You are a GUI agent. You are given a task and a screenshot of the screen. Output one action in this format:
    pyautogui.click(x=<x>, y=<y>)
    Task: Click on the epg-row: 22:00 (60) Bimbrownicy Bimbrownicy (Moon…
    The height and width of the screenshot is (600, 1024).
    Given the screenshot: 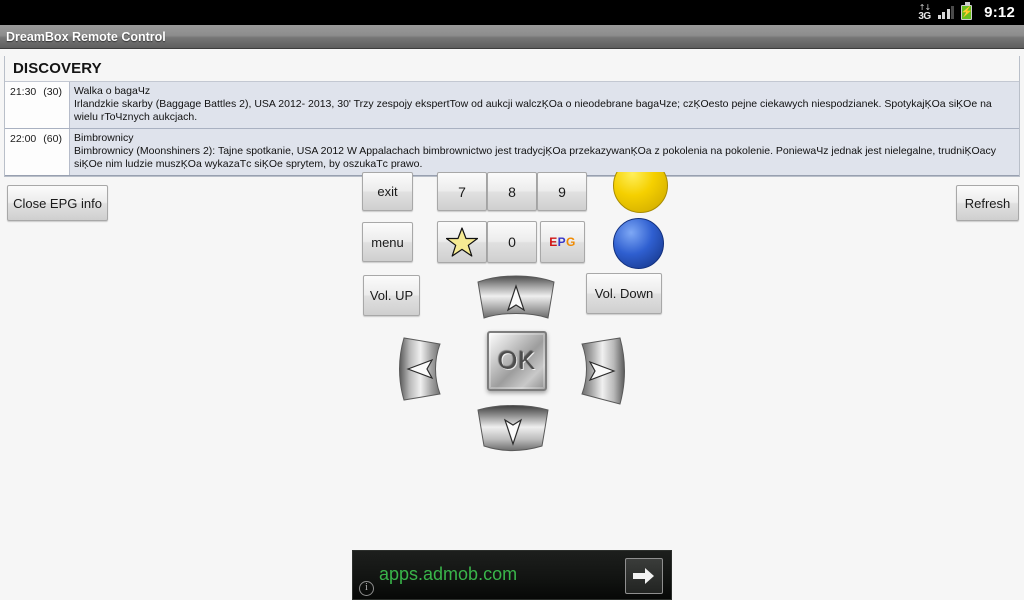 What is the action you would take?
    pyautogui.click(x=512, y=152)
    